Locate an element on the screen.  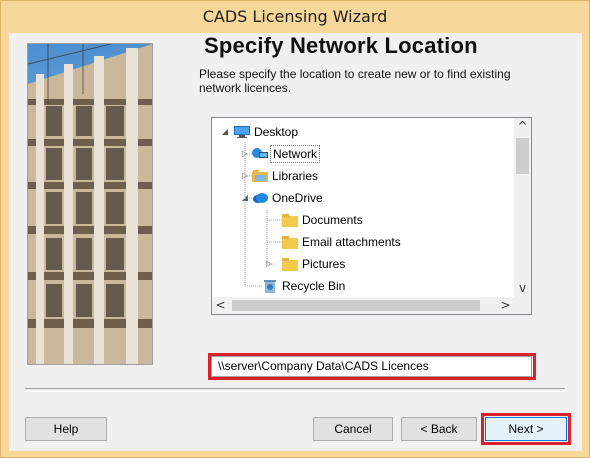
tree-connector-lines is located at coordinates (263, 214).